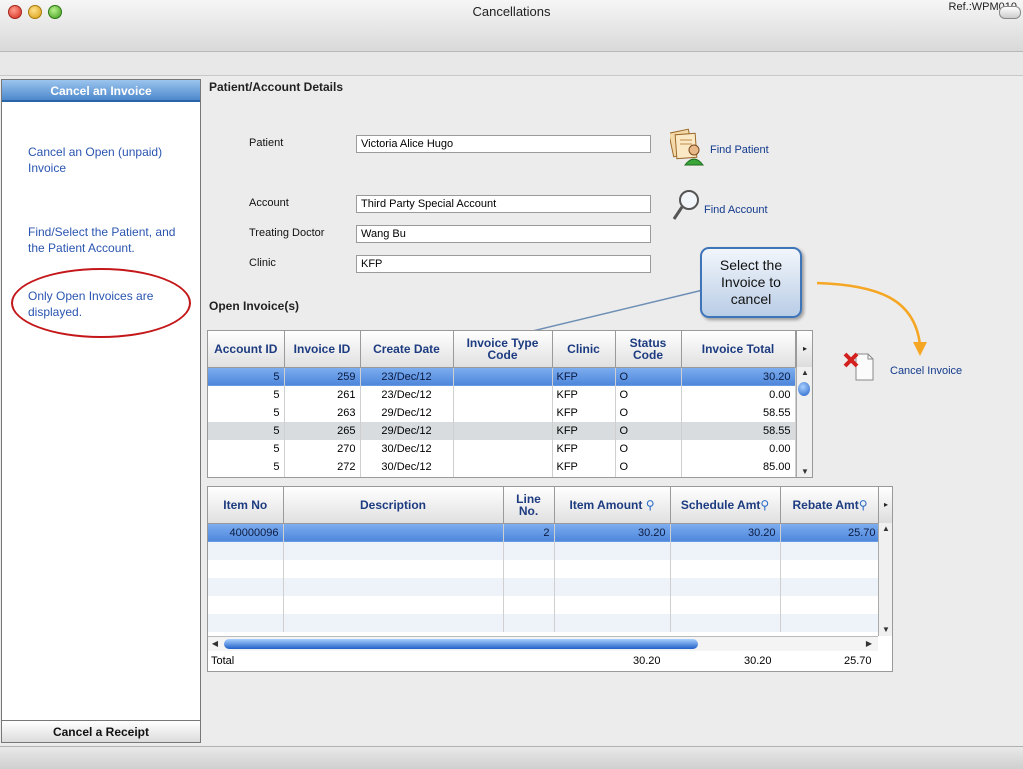  I want to click on title-bar: Cancellations Ref.:WPM010, so click(511, 26).